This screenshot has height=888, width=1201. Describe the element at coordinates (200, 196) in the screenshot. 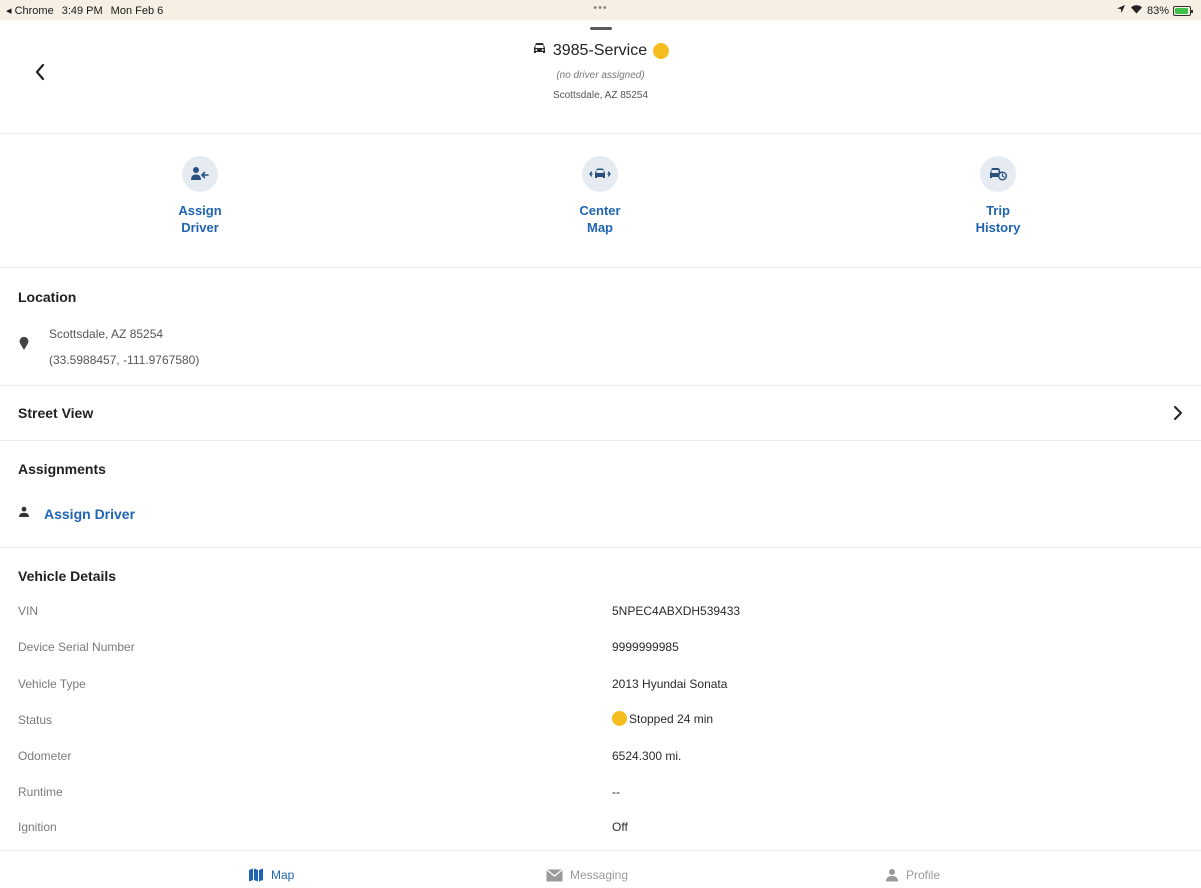

I see `assign-driver-action: Assign Driver` at that location.